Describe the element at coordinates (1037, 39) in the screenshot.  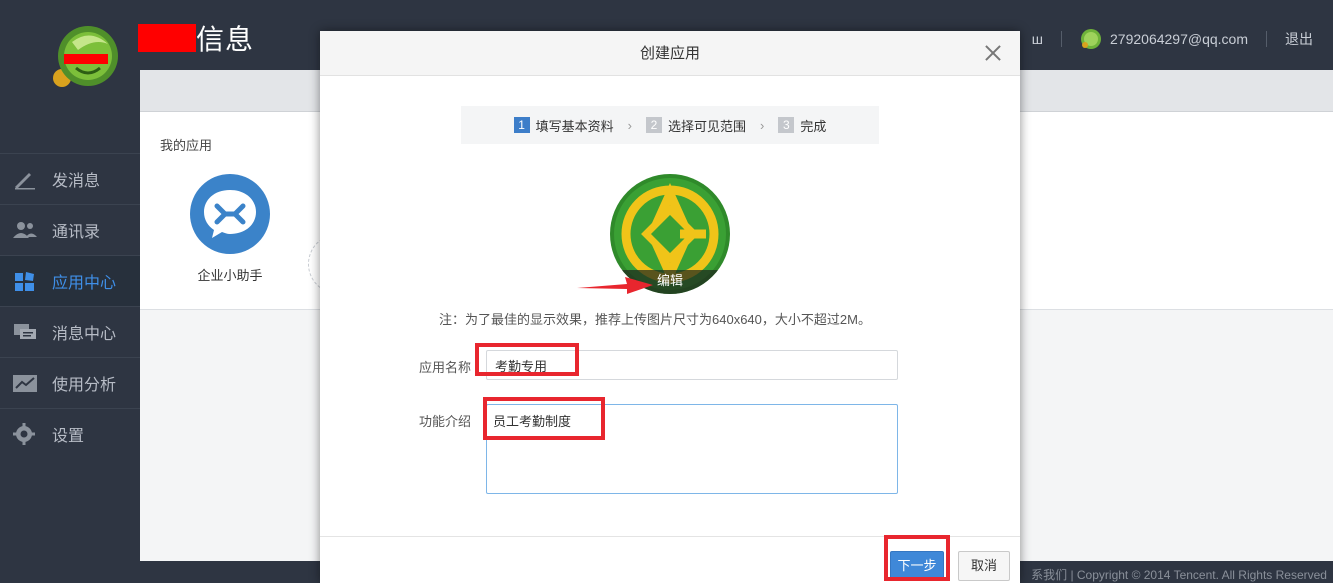
I see `topbar-partial-link: ш` at that location.